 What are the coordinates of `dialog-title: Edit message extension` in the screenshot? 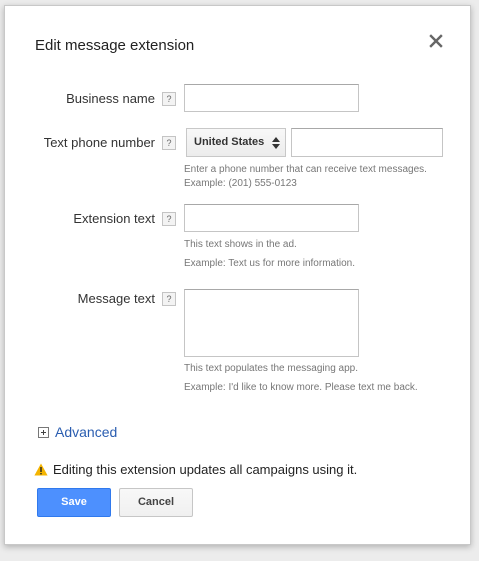 It's located at (115, 45).